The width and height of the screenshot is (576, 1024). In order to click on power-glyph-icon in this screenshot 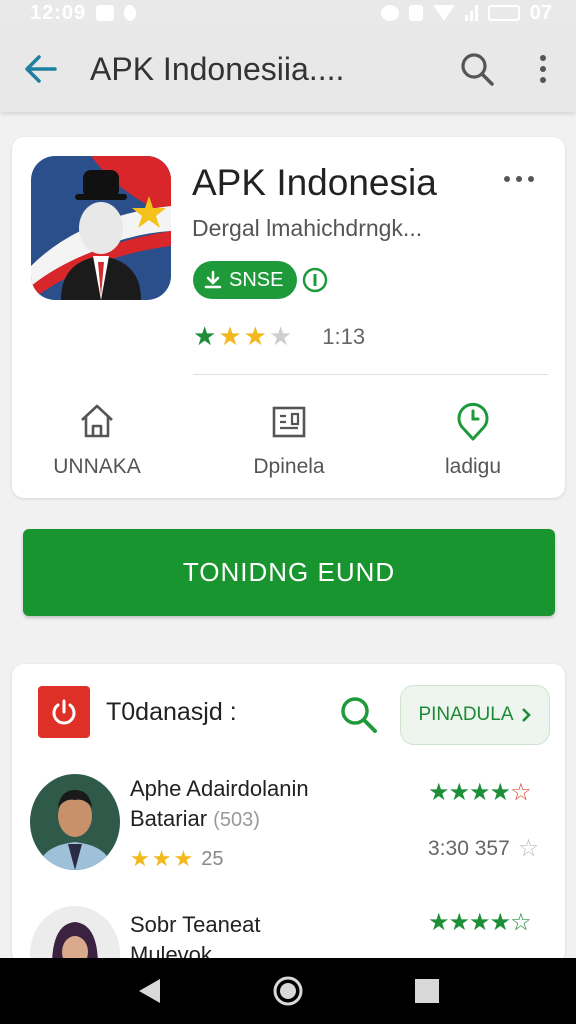, I will do `click(64, 712)`.